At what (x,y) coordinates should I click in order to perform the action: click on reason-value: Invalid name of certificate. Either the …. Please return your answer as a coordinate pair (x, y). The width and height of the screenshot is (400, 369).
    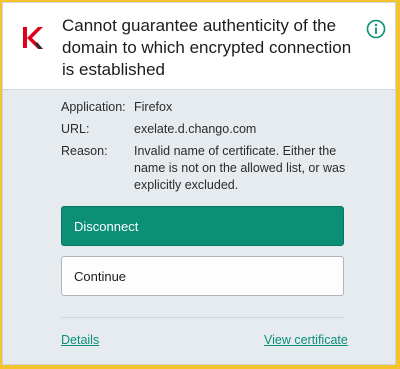
    Looking at the image, I should click on (240, 168).